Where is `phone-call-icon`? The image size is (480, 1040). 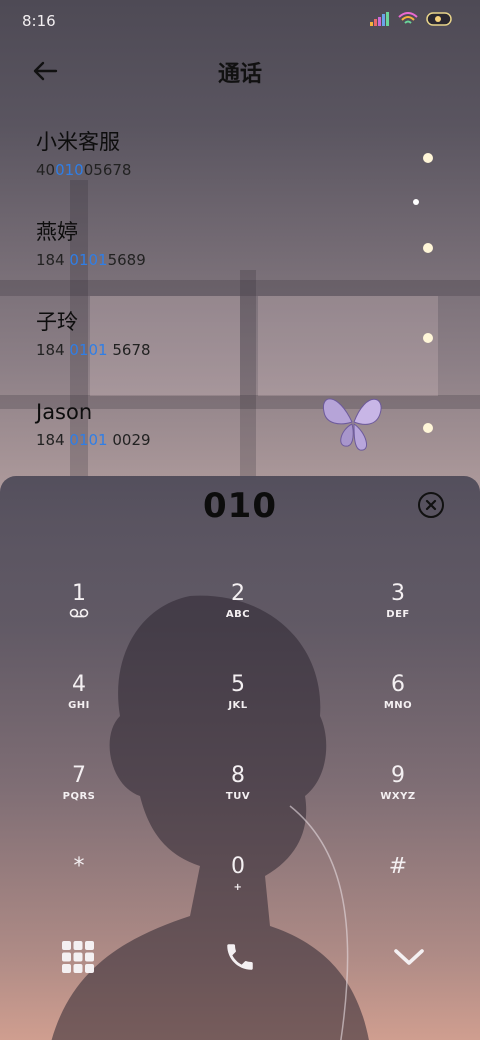
phone-call-icon is located at coordinates (240, 957).